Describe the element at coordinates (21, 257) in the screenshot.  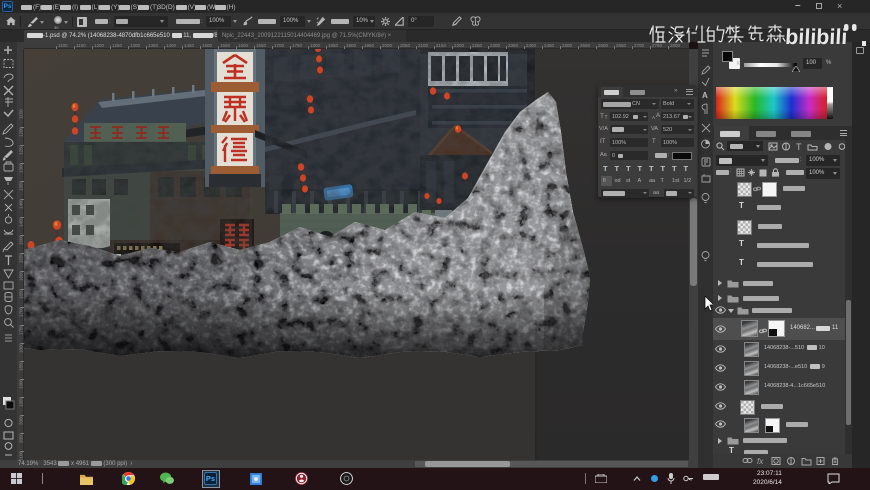
I see `svg-text: 1550` at that location.